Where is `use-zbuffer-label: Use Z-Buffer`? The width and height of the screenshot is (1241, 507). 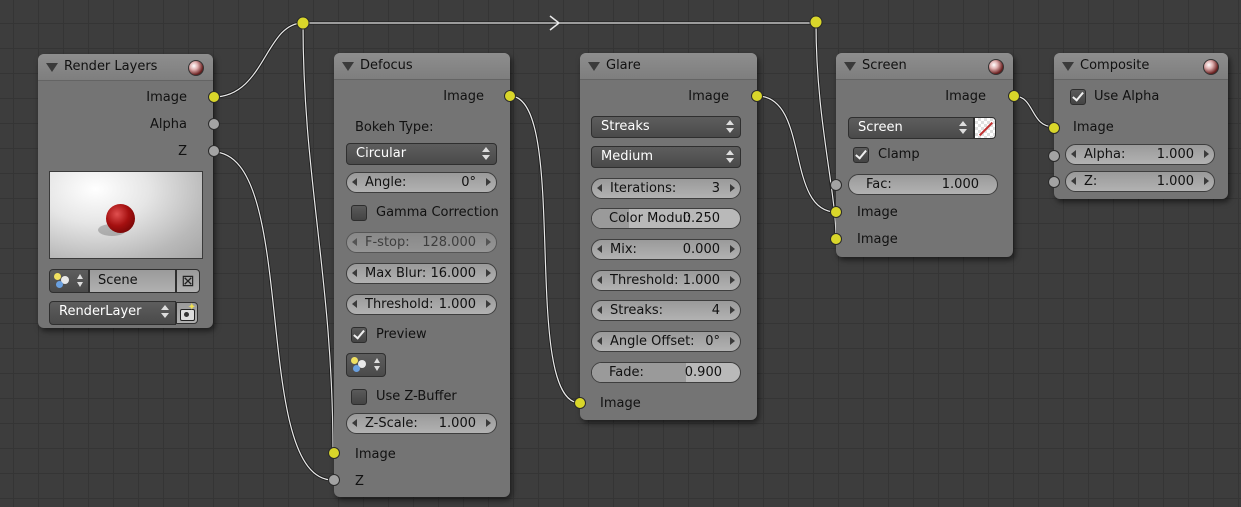 use-zbuffer-label: Use Z-Buffer is located at coordinates (416, 396).